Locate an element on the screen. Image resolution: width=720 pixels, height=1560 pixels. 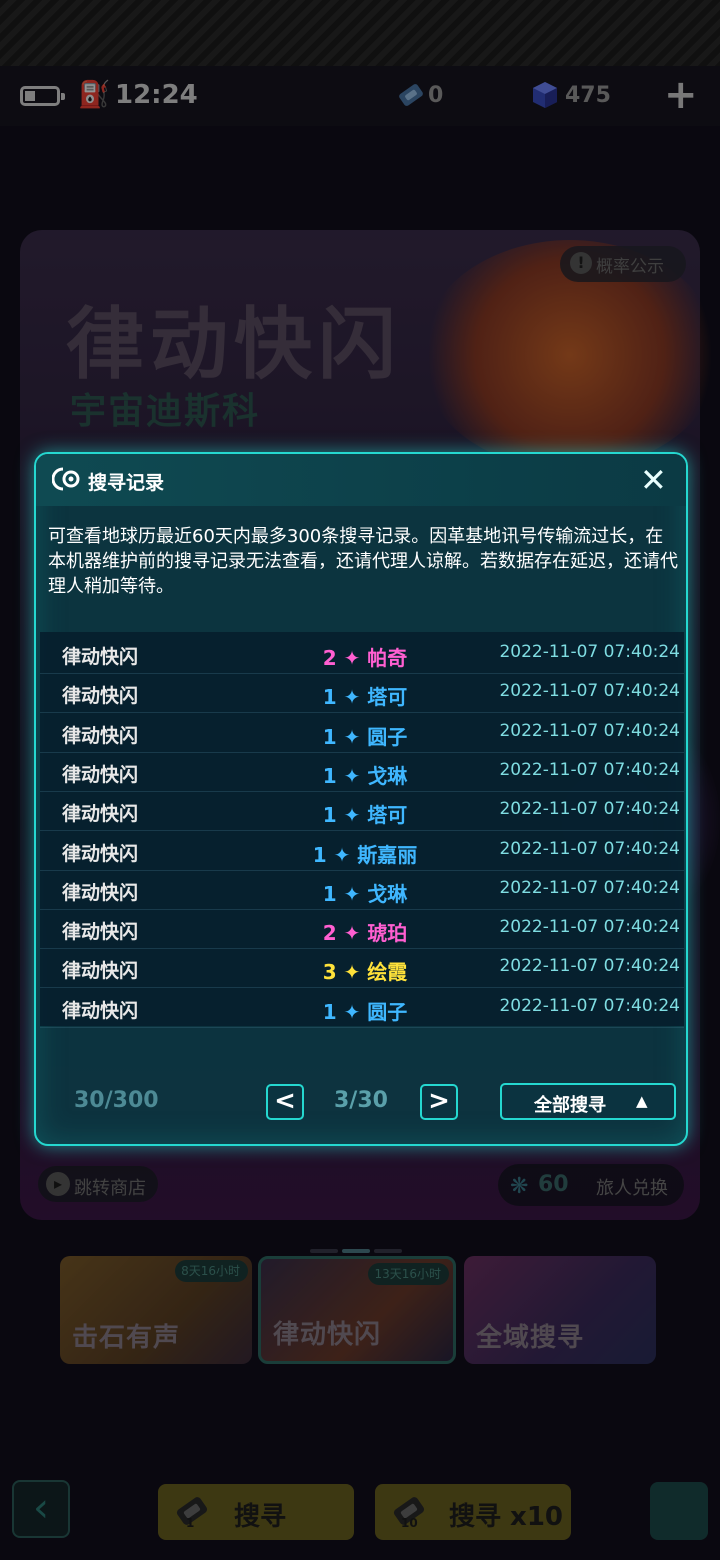
table-row: 律动快闪 3 ✦ 绘霞 2022-11-07 07:40:24 is located at coordinates (362, 968).